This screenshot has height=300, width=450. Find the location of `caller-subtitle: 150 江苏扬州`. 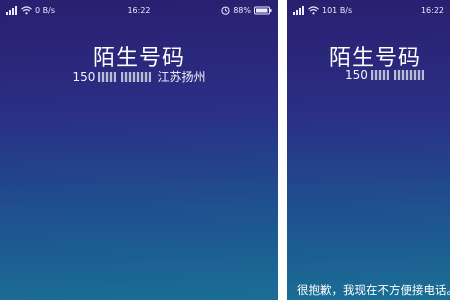

caller-subtitle: 150 江苏扬州 is located at coordinates (139, 76).